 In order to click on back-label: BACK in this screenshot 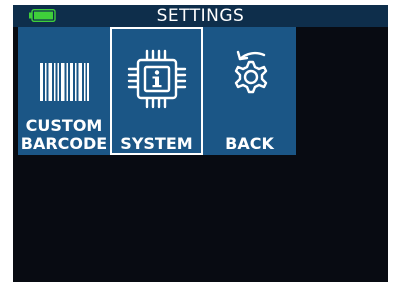, I will do `click(249, 143)`.